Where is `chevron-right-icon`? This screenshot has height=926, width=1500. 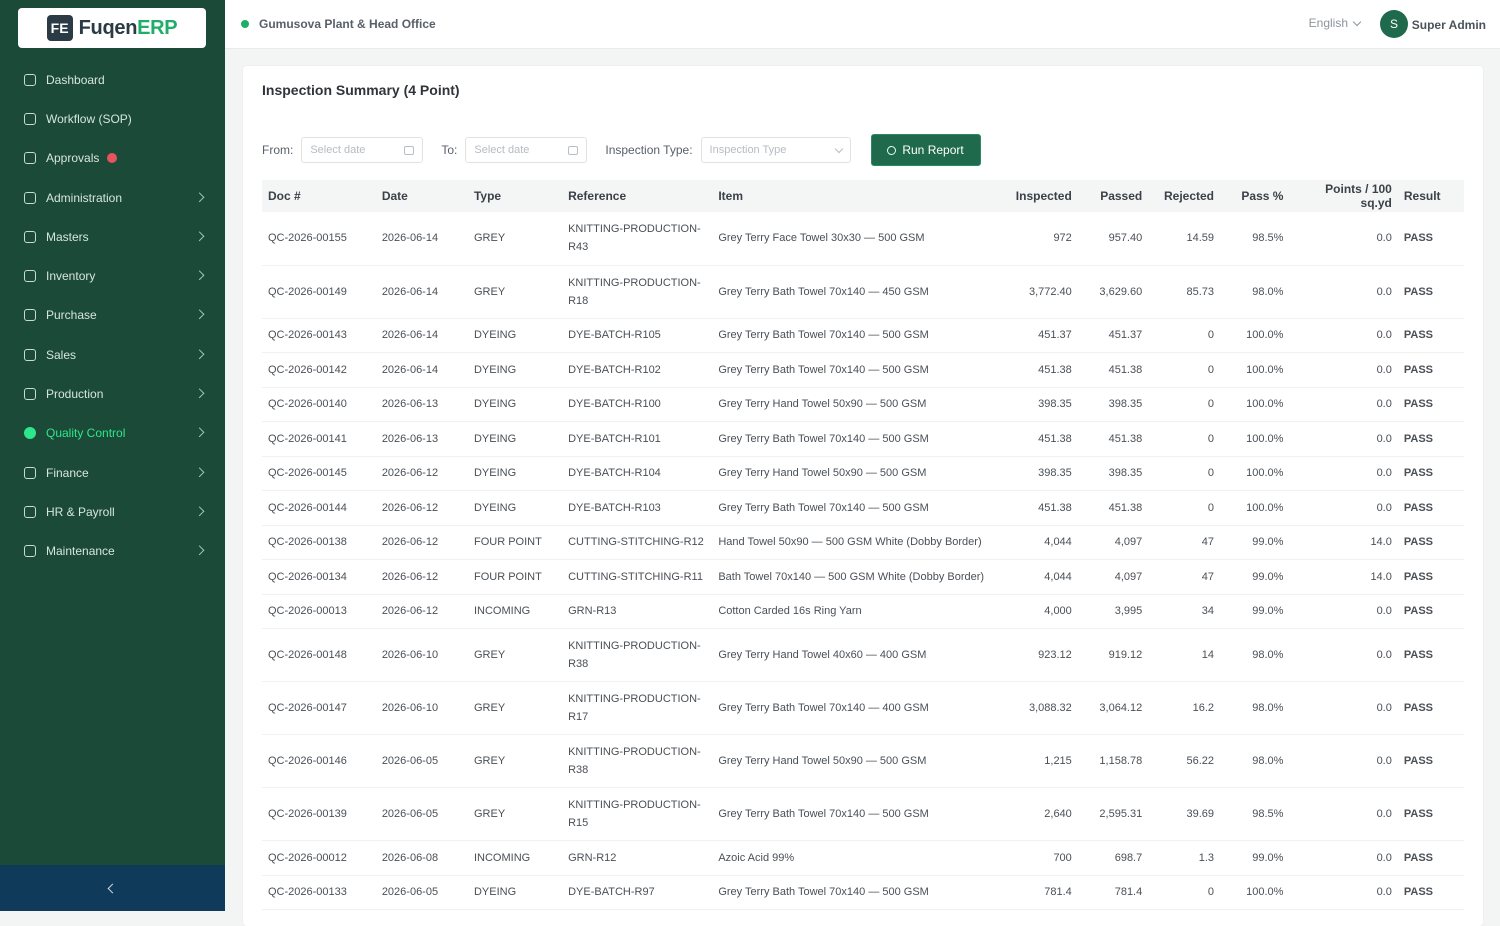
chevron-right-icon is located at coordinates (199, 471).